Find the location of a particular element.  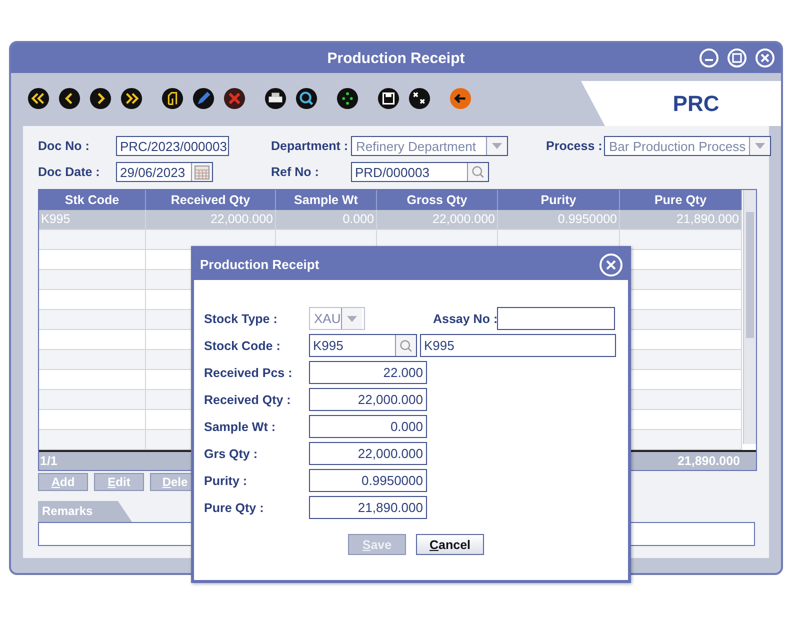

dropdown-field: Refinery Department is located at coordinates (429, 146).